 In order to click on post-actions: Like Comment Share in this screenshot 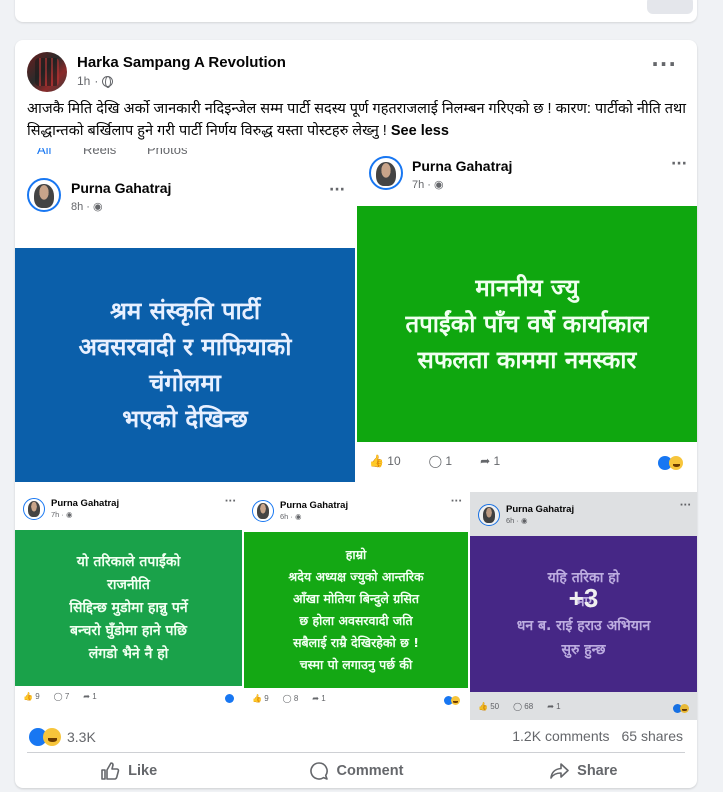, I will do `click(356, 771)`.